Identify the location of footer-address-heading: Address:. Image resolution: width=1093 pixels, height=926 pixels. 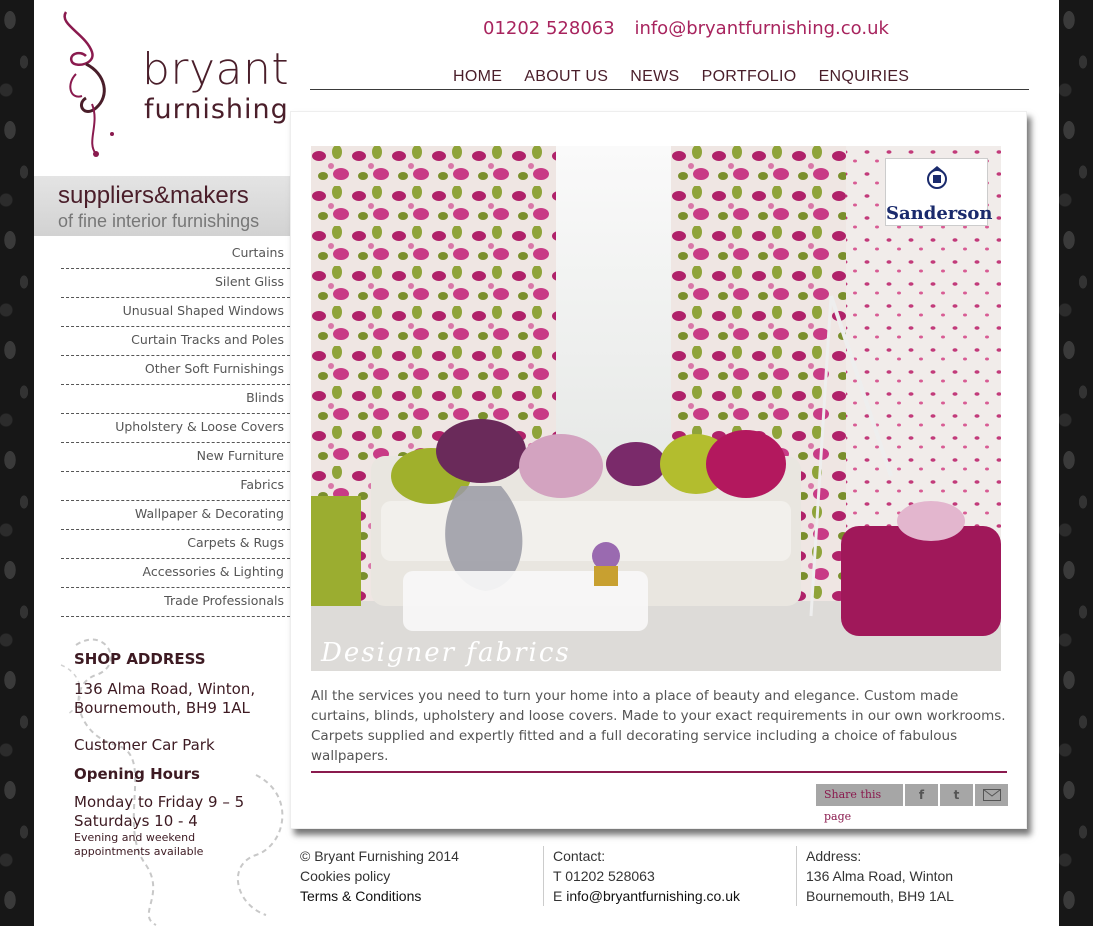
(834, 856).